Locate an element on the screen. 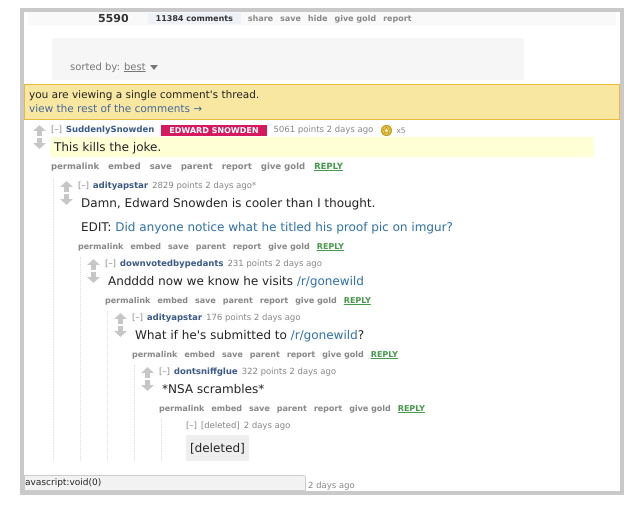 This screenshot has height=507, width=644. username: downvotedbypedants is located at coordinates (172, 264).